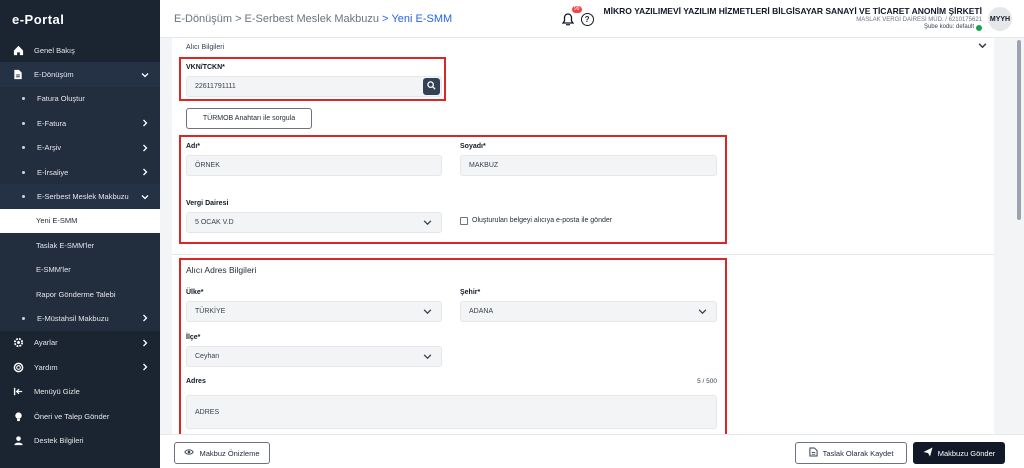 The height and width of the screenshot is (468, 1024). Describe the element at coordinates (314, 165) in the screenshot. I see `name-field: ÖRNEK` at that location.